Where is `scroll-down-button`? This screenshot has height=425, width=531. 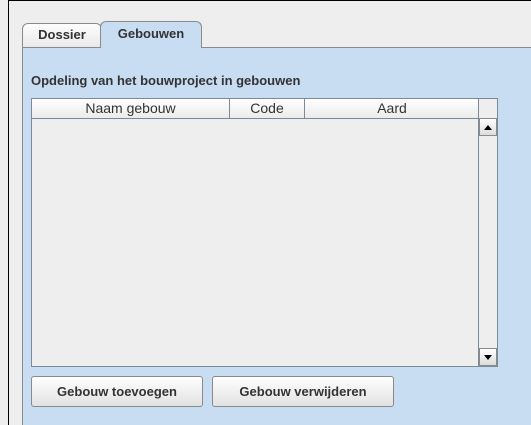 scroll-down-button is located at coordinates (488, 357).